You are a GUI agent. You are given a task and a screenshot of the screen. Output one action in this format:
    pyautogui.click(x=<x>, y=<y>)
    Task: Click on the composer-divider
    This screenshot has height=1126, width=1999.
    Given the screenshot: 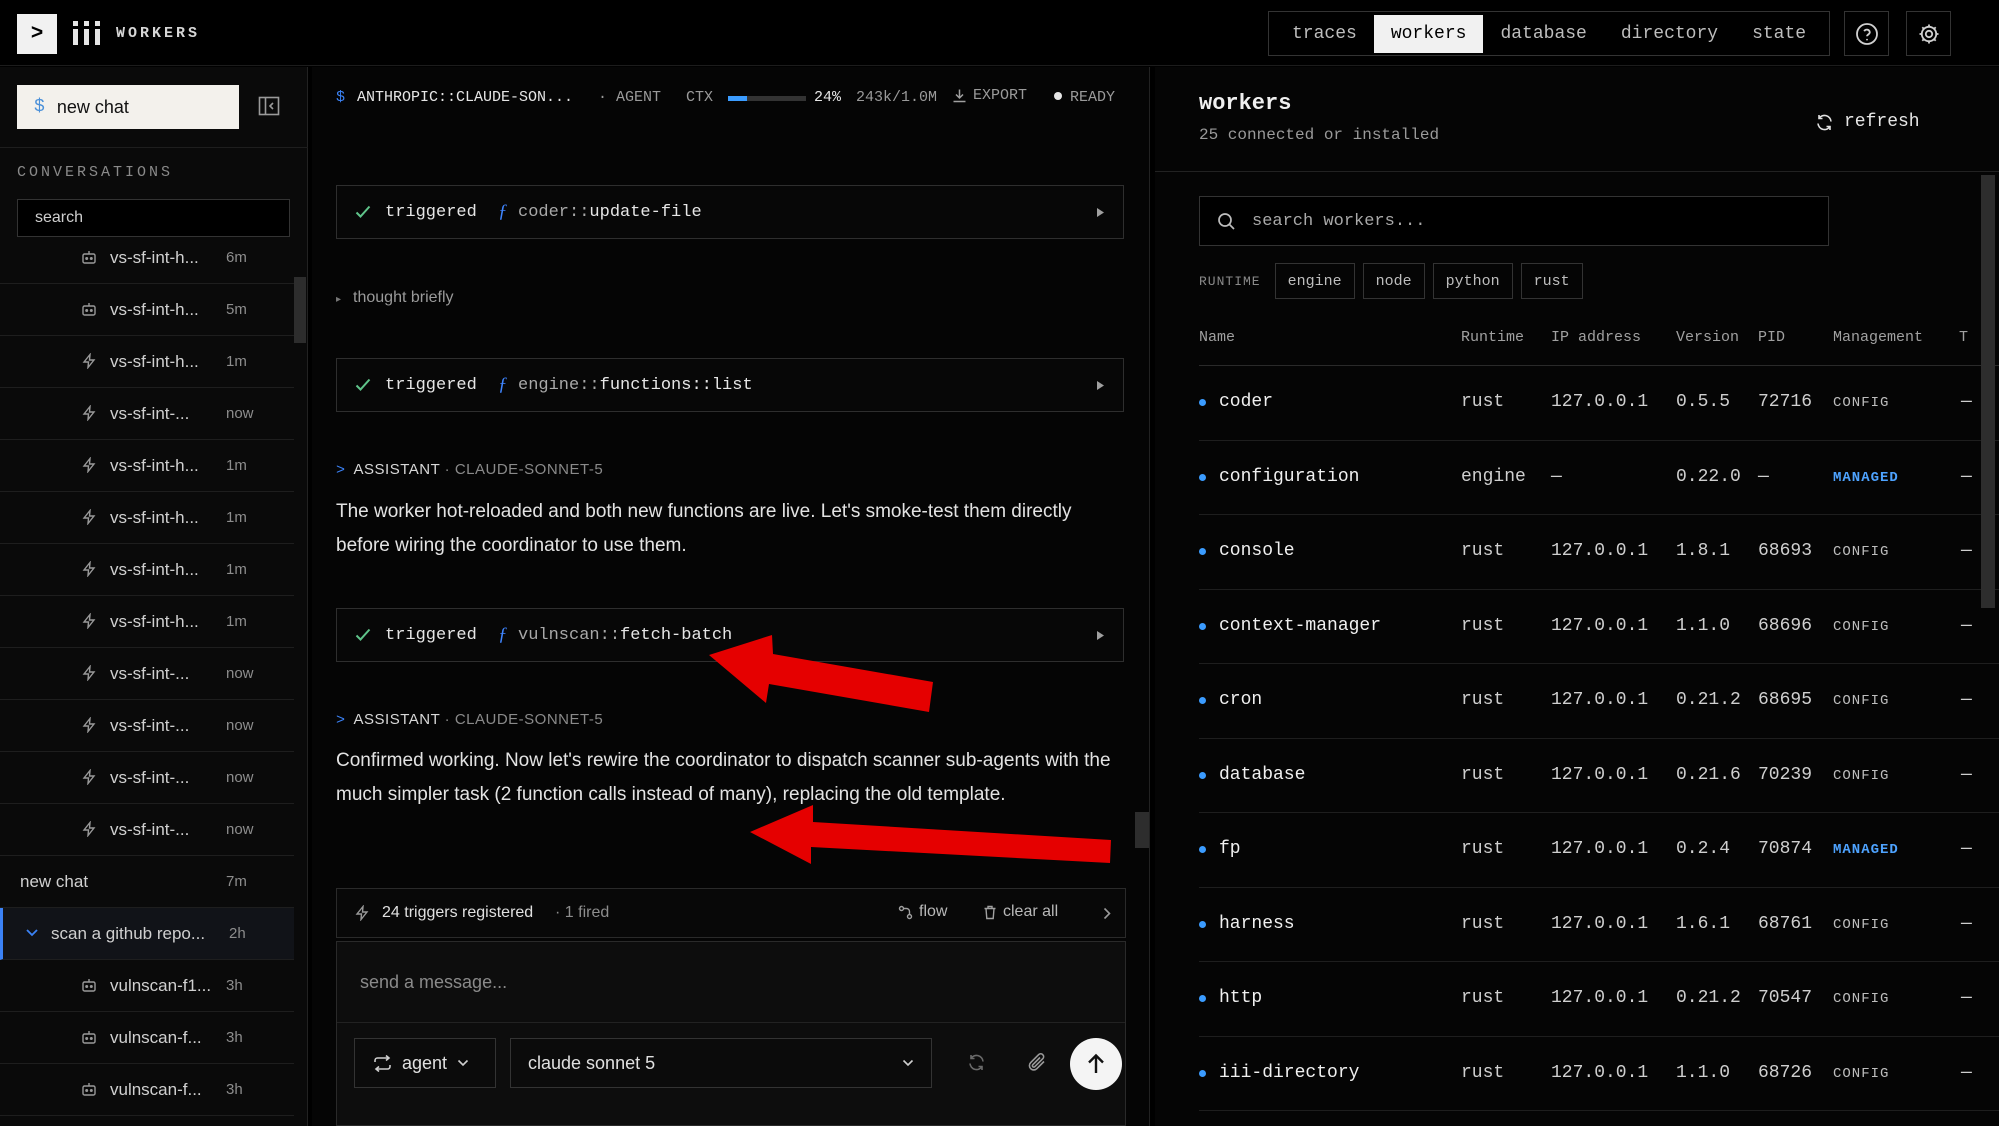 What is the action you would take?
    pyautogui.click(x=731, y=1022)
    